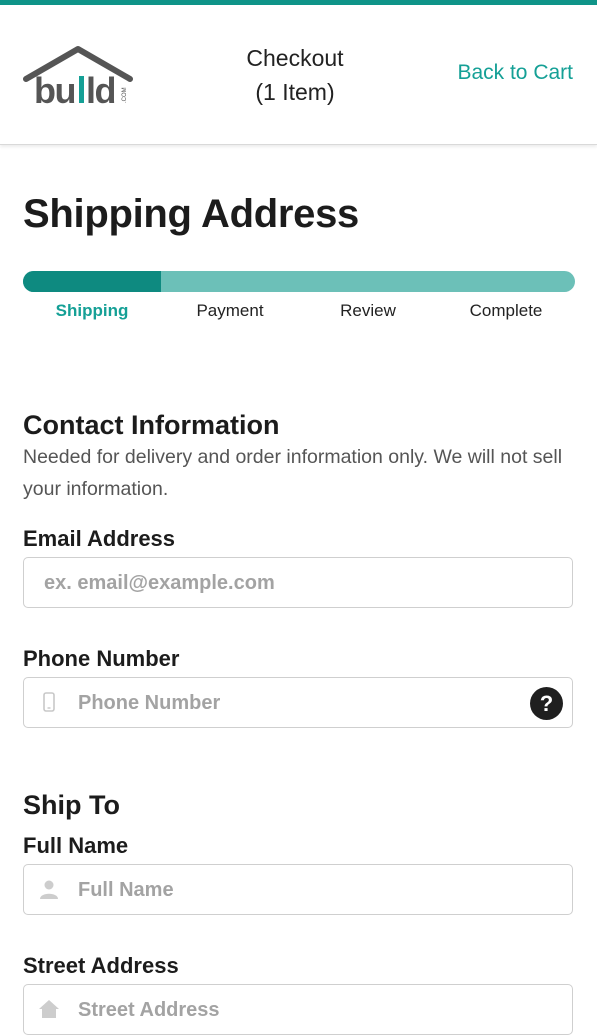 This screenshot has height=1036, width=597. What do you see at coordinates (76, 845) in the screenshot?
I see `full-name-label: Full Name` at bounding box center [76, 845].